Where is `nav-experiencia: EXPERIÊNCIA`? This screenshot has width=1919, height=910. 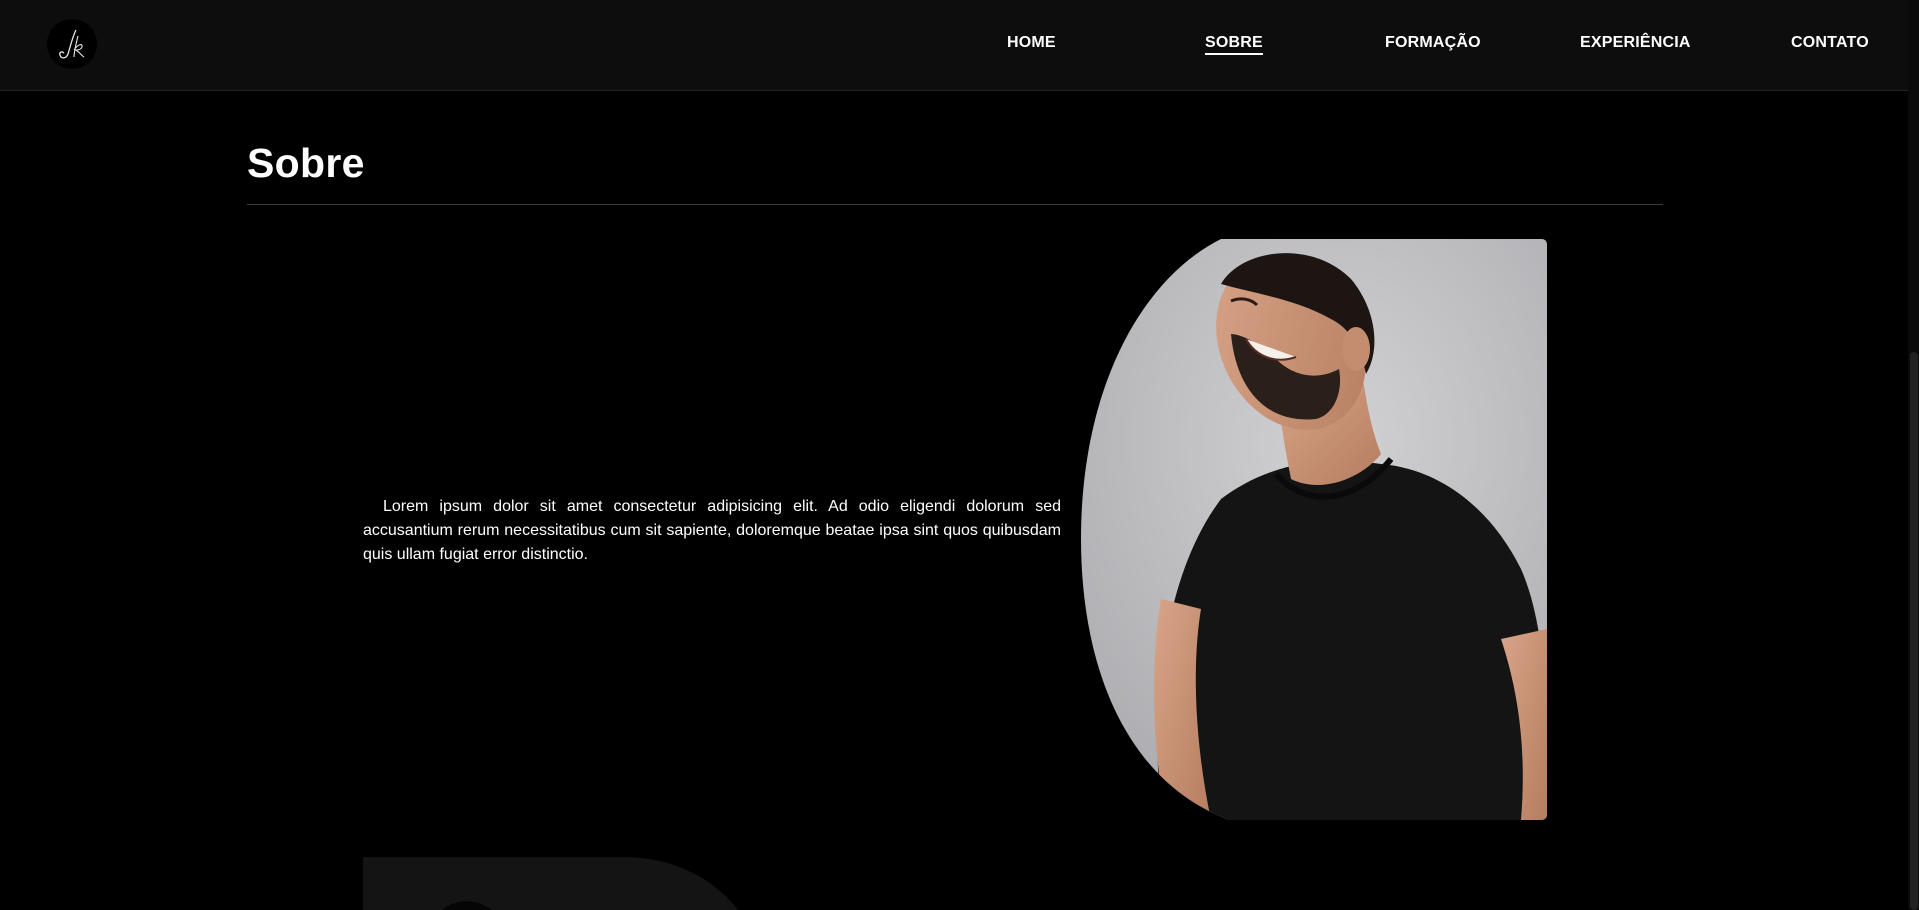 nav-experiencia: EXPERIÊNCIA is located at coordinates (1635, 43).